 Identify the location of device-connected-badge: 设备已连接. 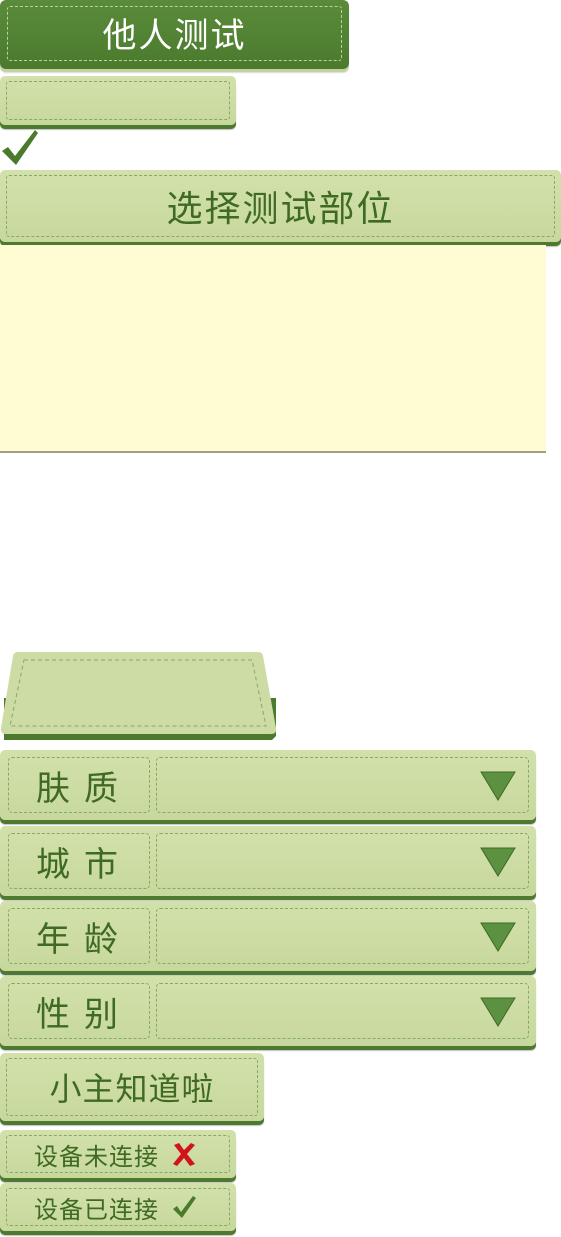
(118, 1207).